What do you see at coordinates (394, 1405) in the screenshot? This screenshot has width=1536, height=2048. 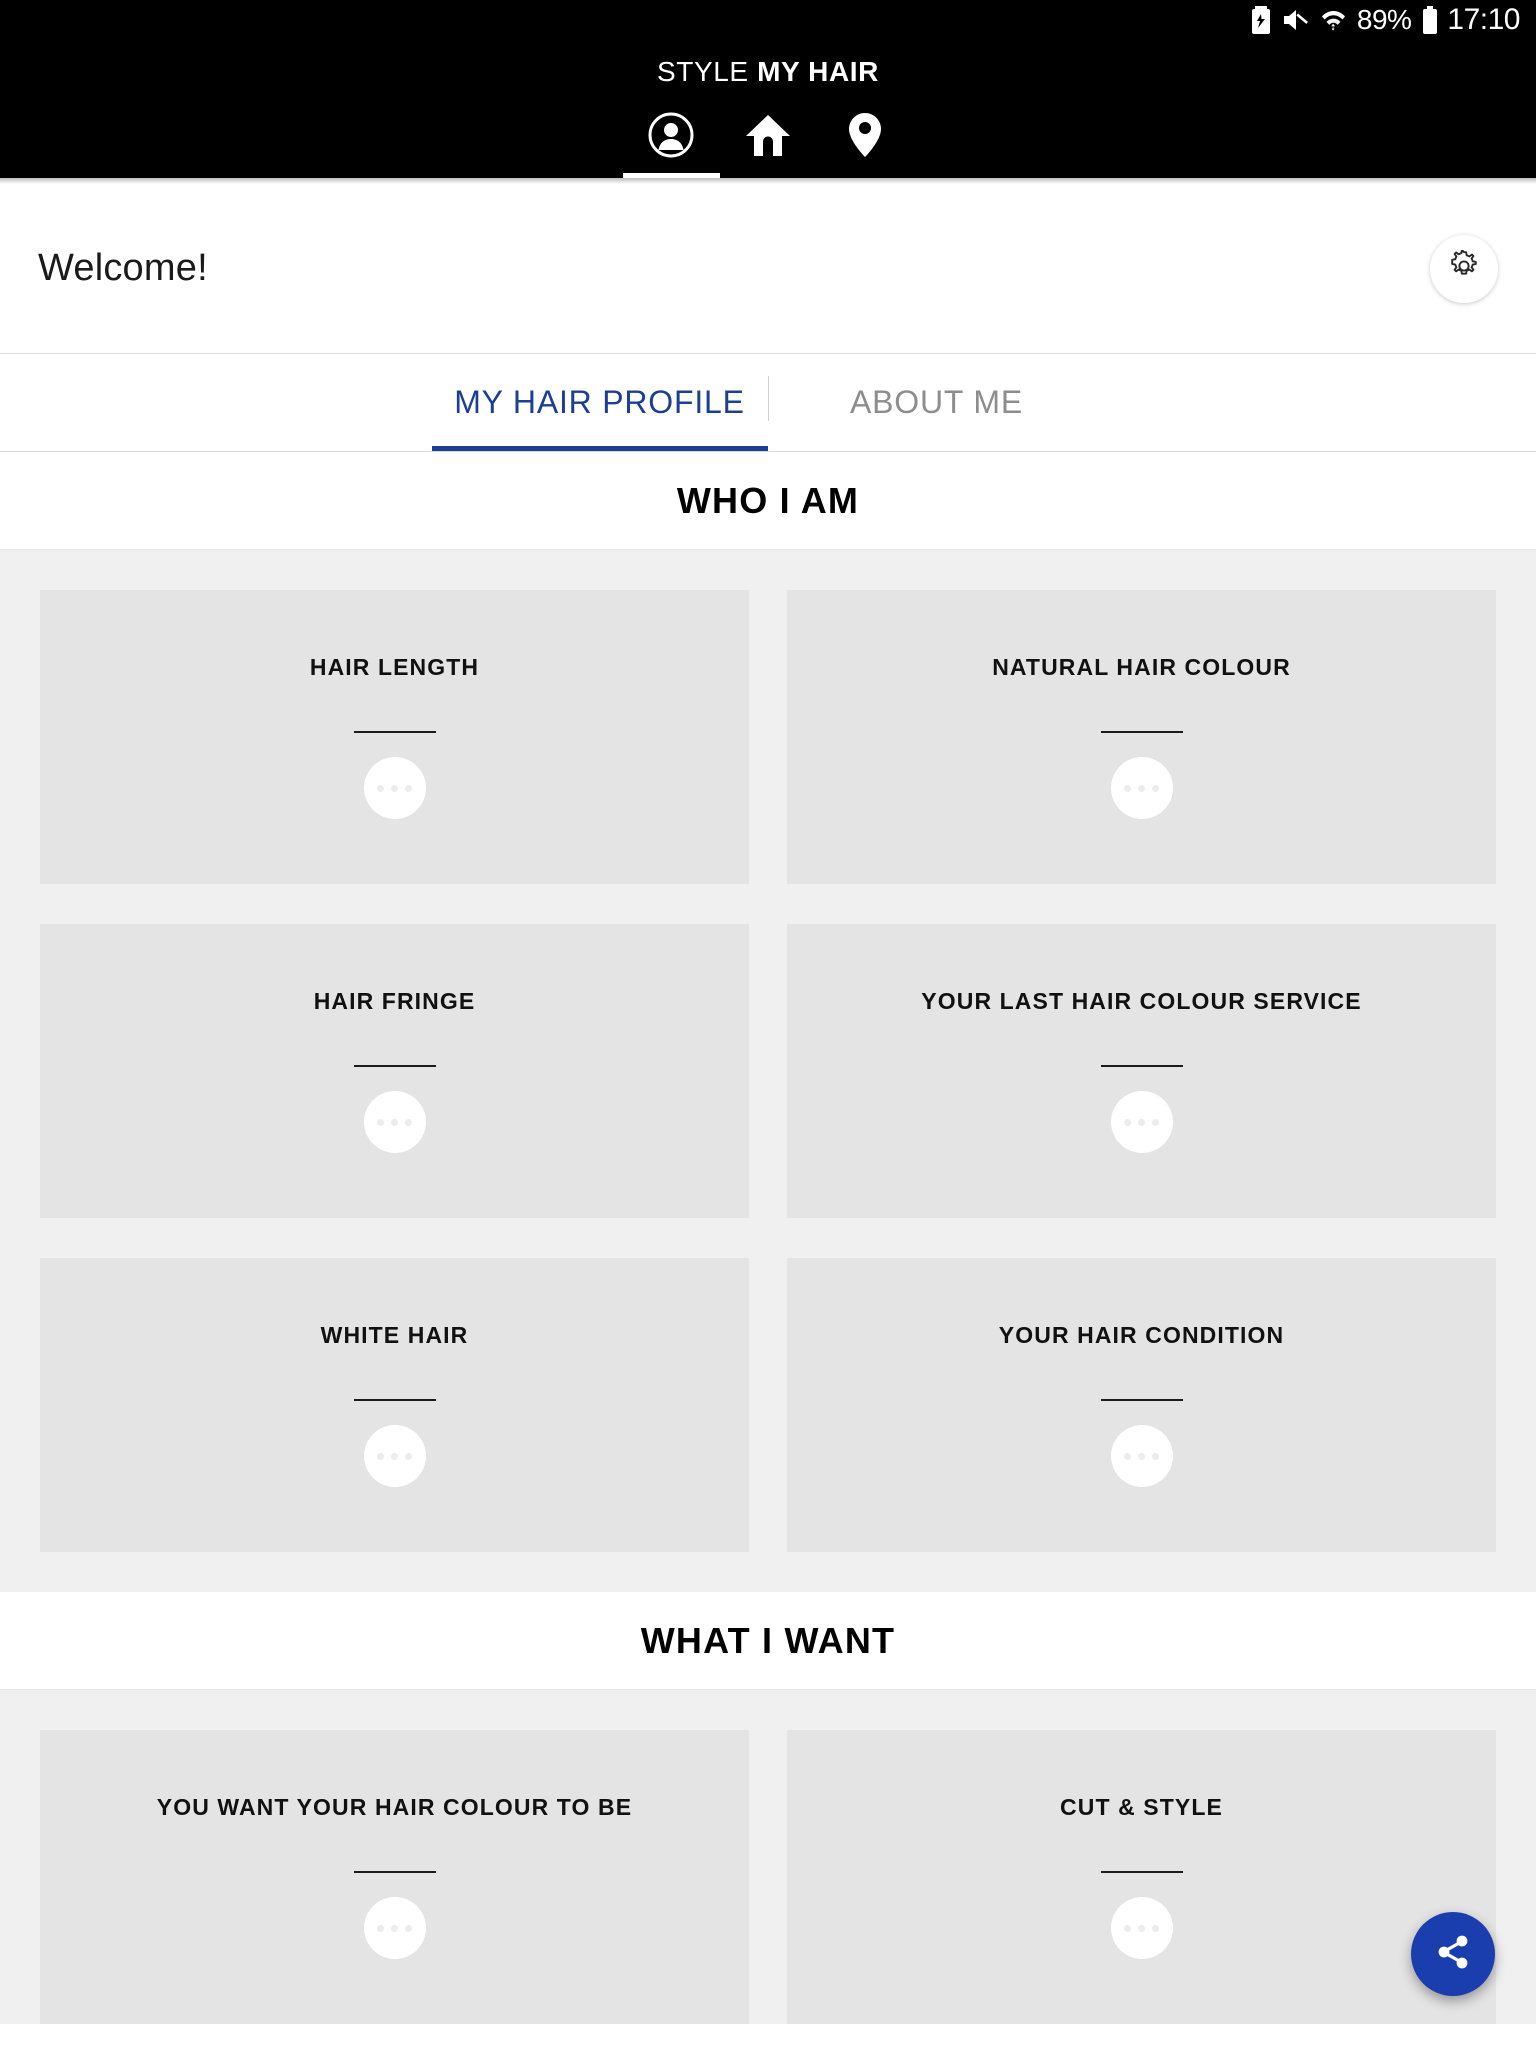 I see `card-white-hair: WHITE HAIR` at bounding box center [394, 1405].